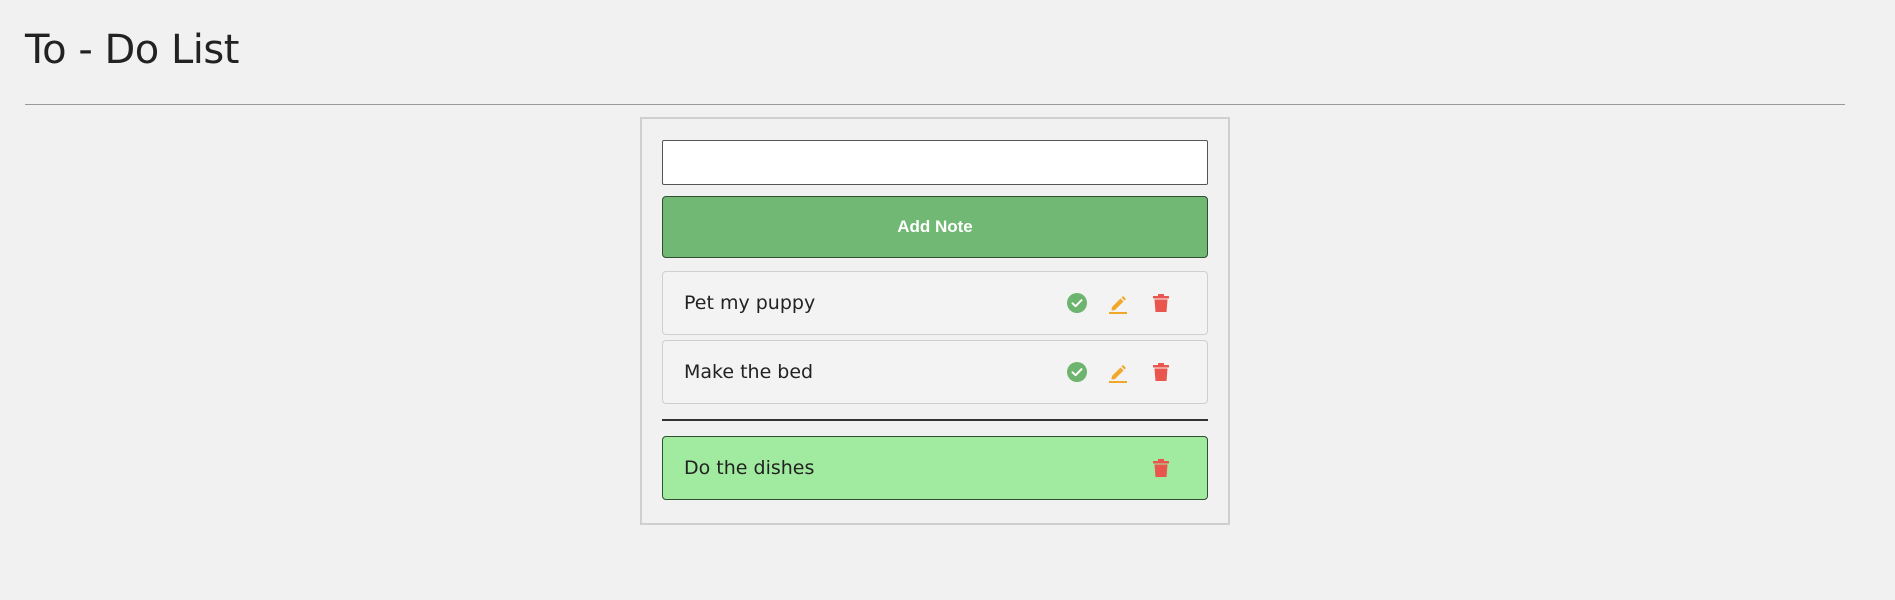 The width and height of the screenshot is (1895, 600). What do you see at coordinates (749, 468) in the screenshot?
I see `completed-item-text: Do the dishes` at bounding box center [749, 468].